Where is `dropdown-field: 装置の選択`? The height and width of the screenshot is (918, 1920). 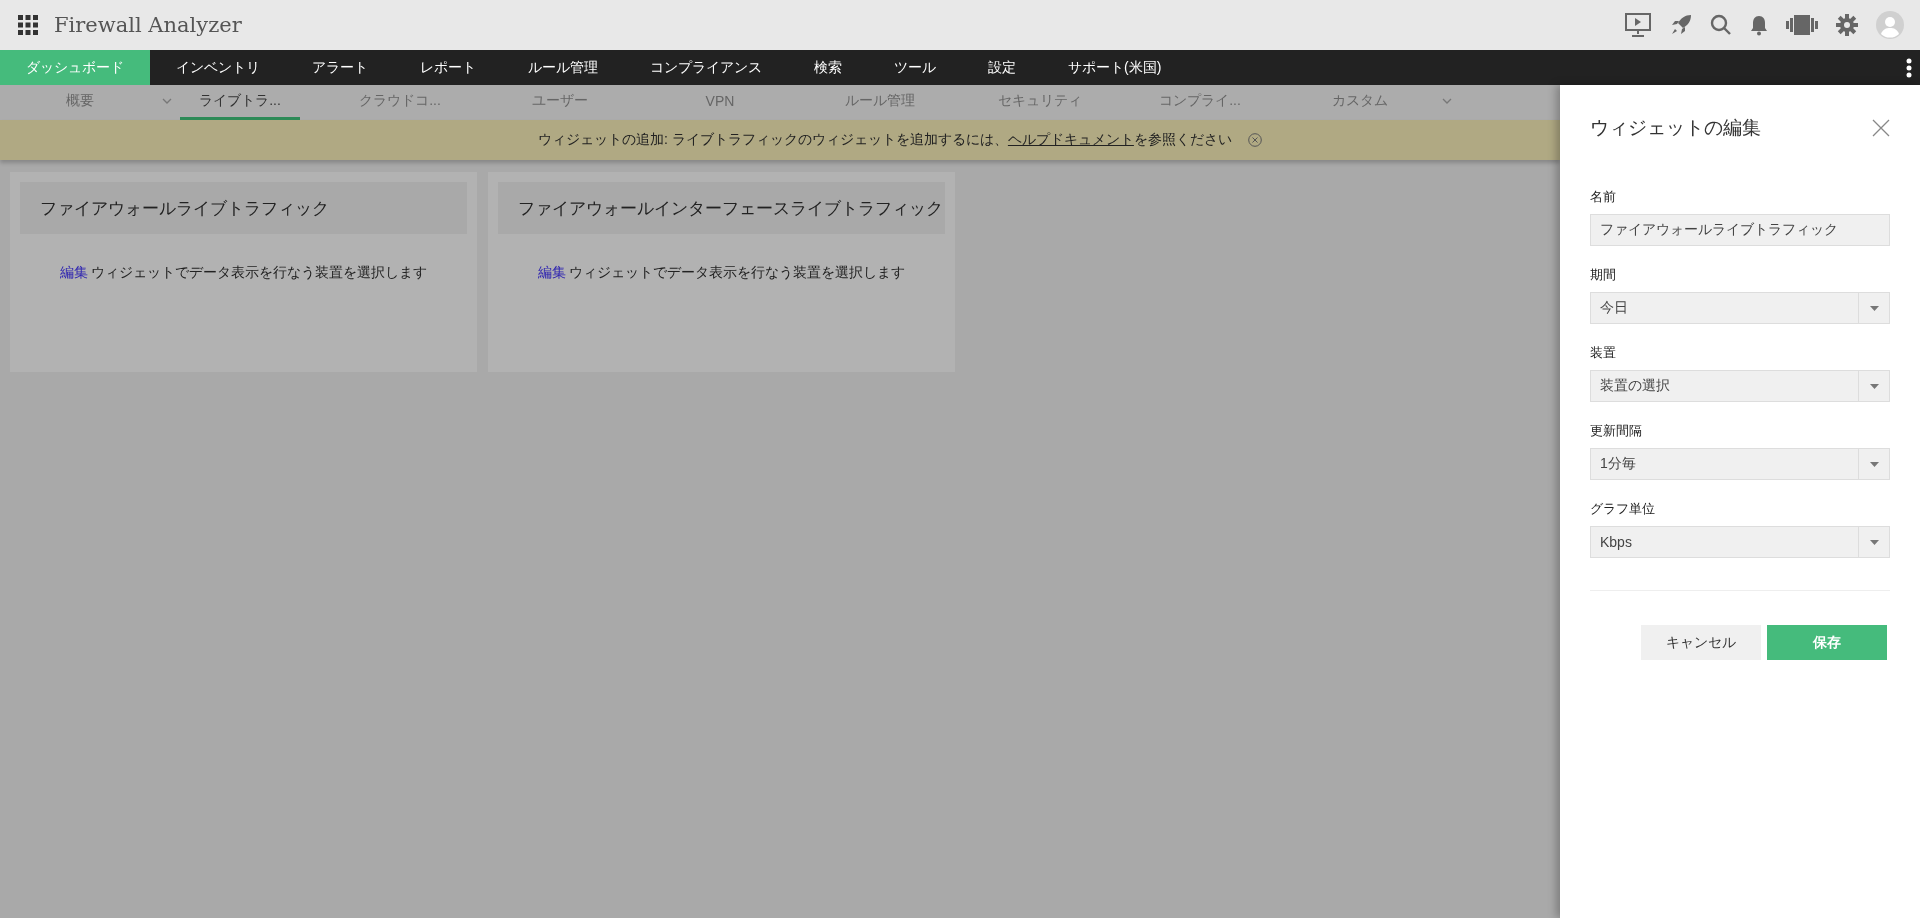
dropdown-field: 装置の選択 is located at coordinates (1740, 386).